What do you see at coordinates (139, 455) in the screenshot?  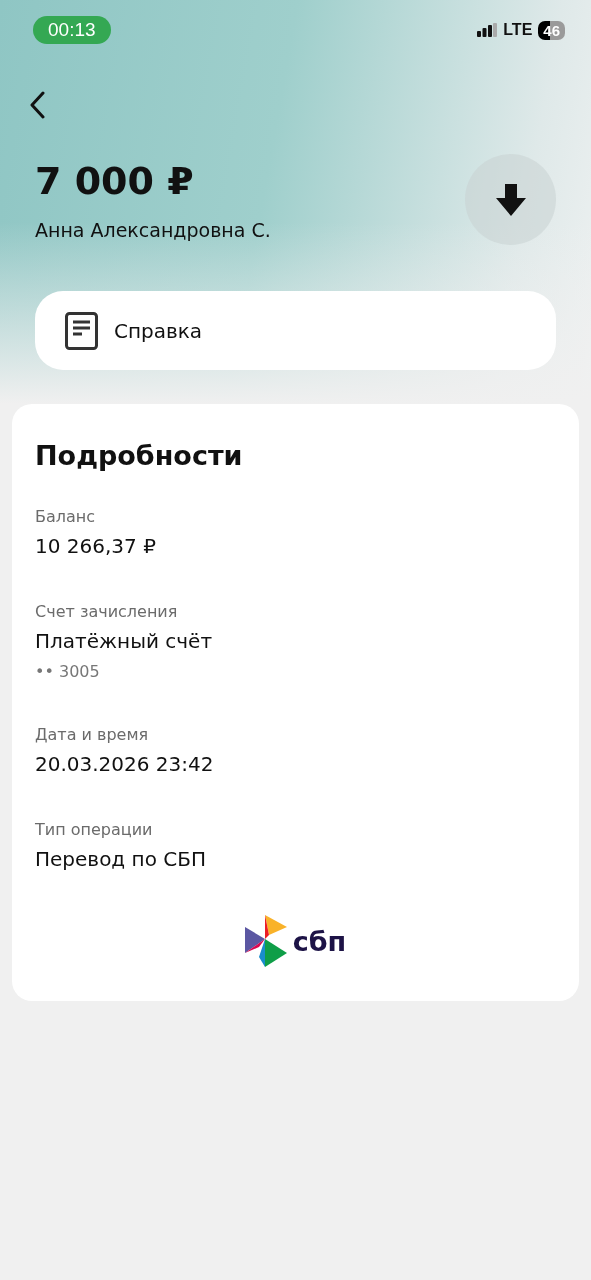 I see `details-title: Подробности` at bounding box center [139, 455].